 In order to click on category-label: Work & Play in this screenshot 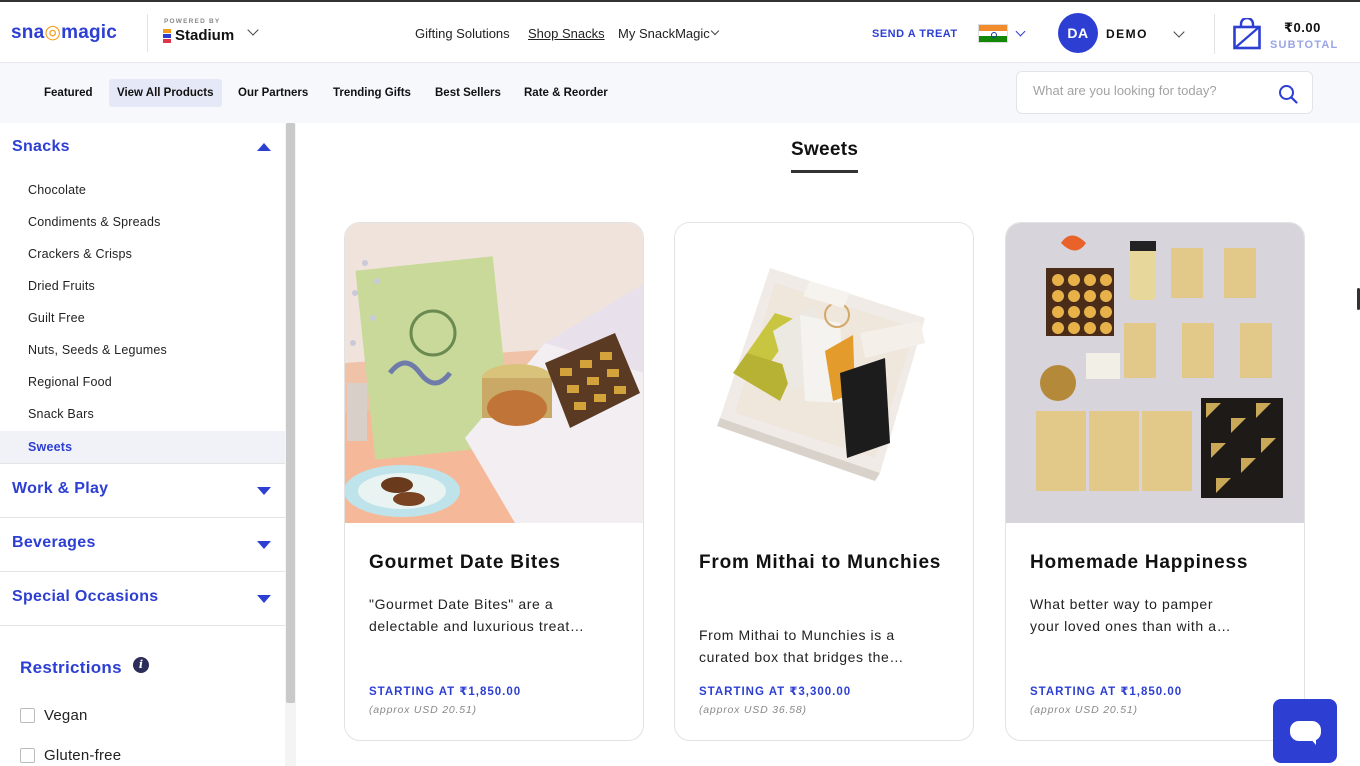, I will do `click(60, 488)`.